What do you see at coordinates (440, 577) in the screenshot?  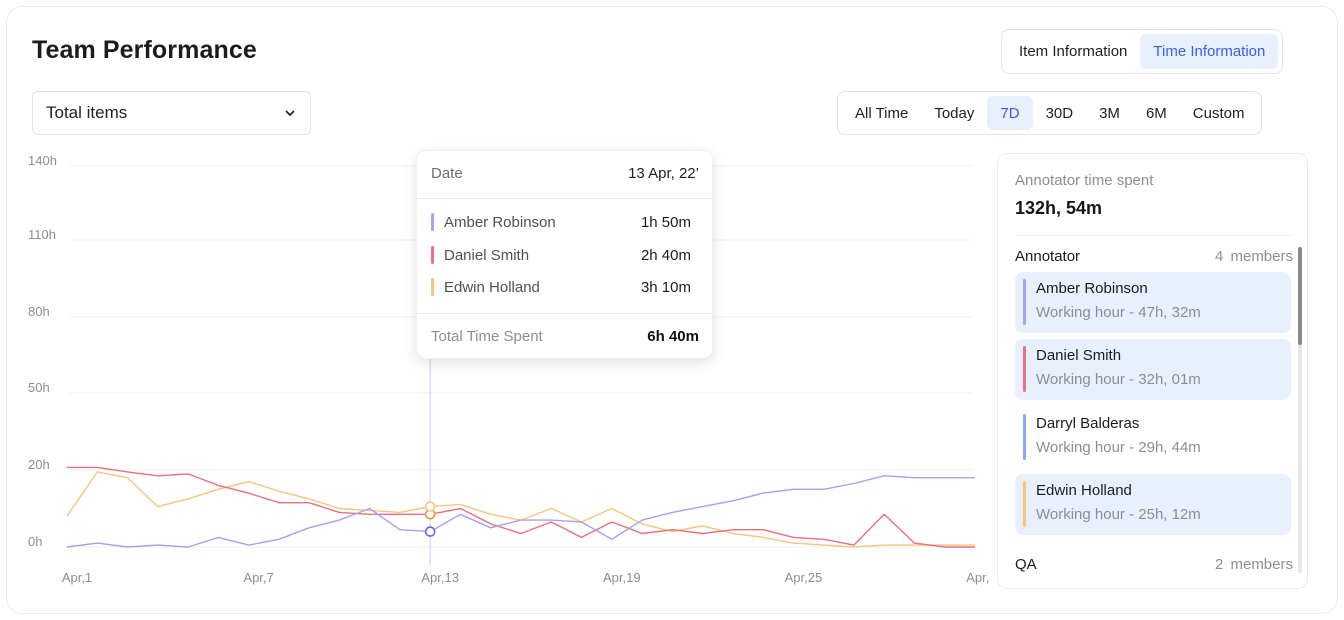 I see `x-tick-label: Apr,13` at bounding box center [440, 577].